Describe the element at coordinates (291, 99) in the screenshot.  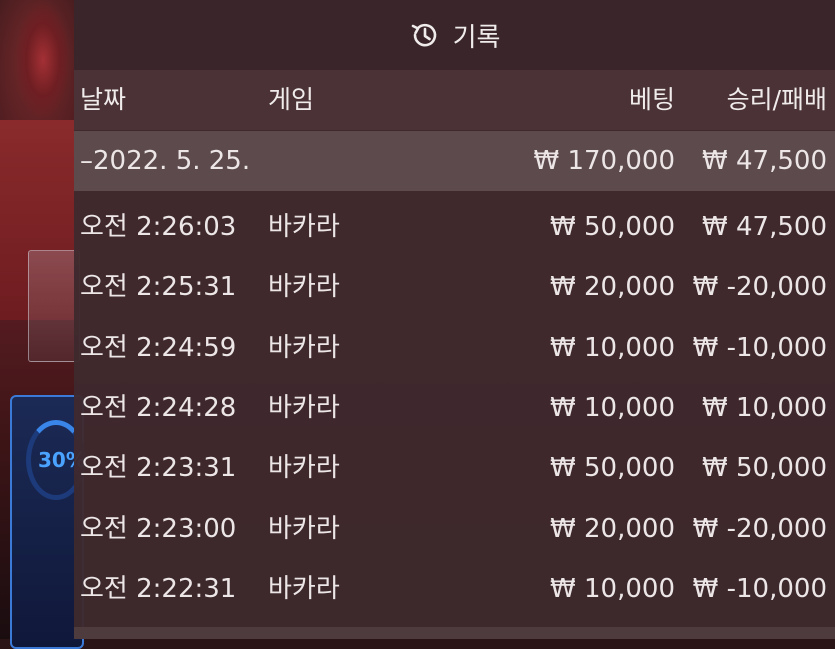
I see `header-game: 게임` at that location.